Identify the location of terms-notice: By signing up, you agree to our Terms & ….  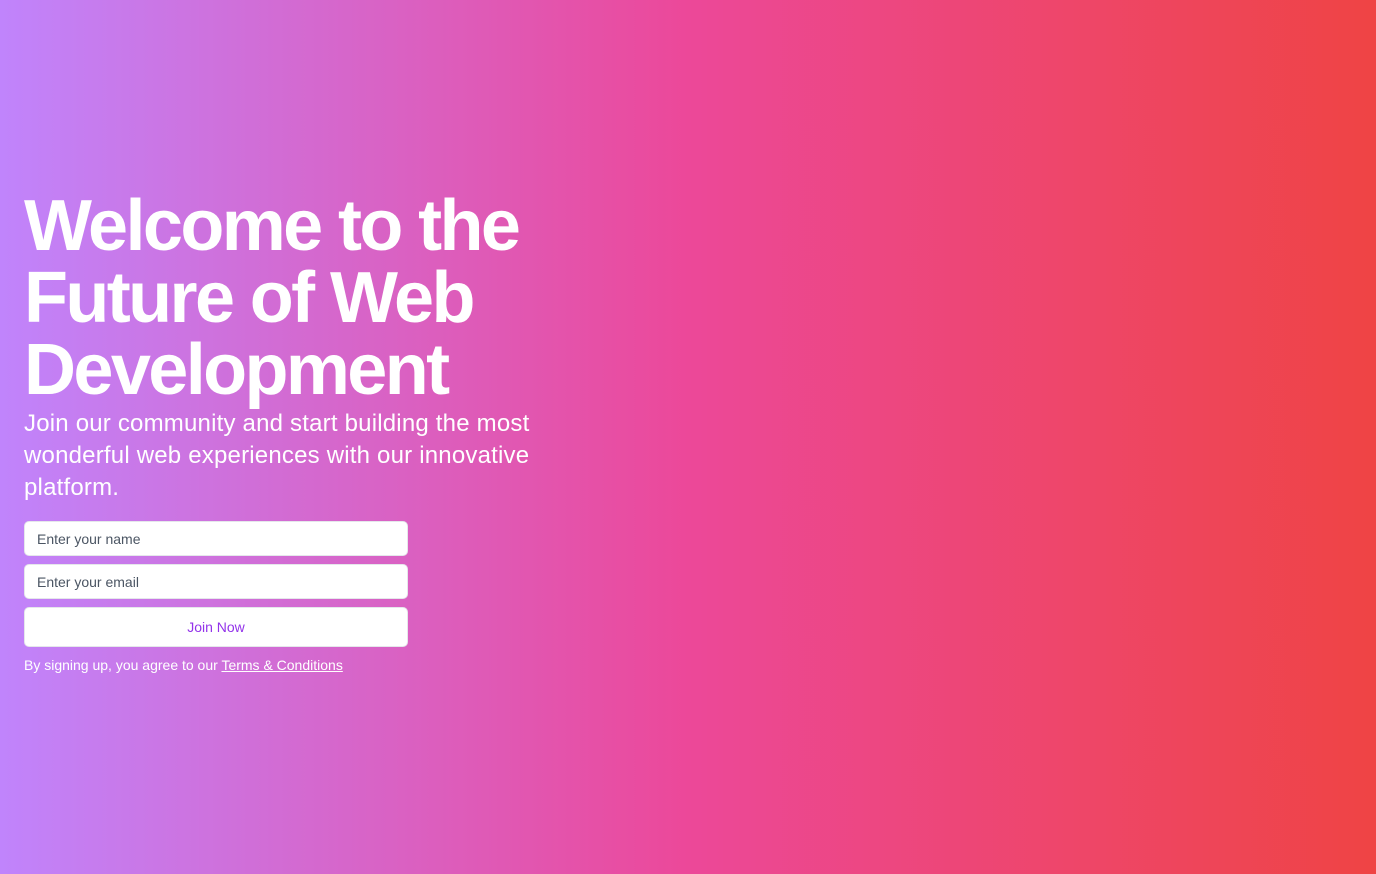
(314, 665).